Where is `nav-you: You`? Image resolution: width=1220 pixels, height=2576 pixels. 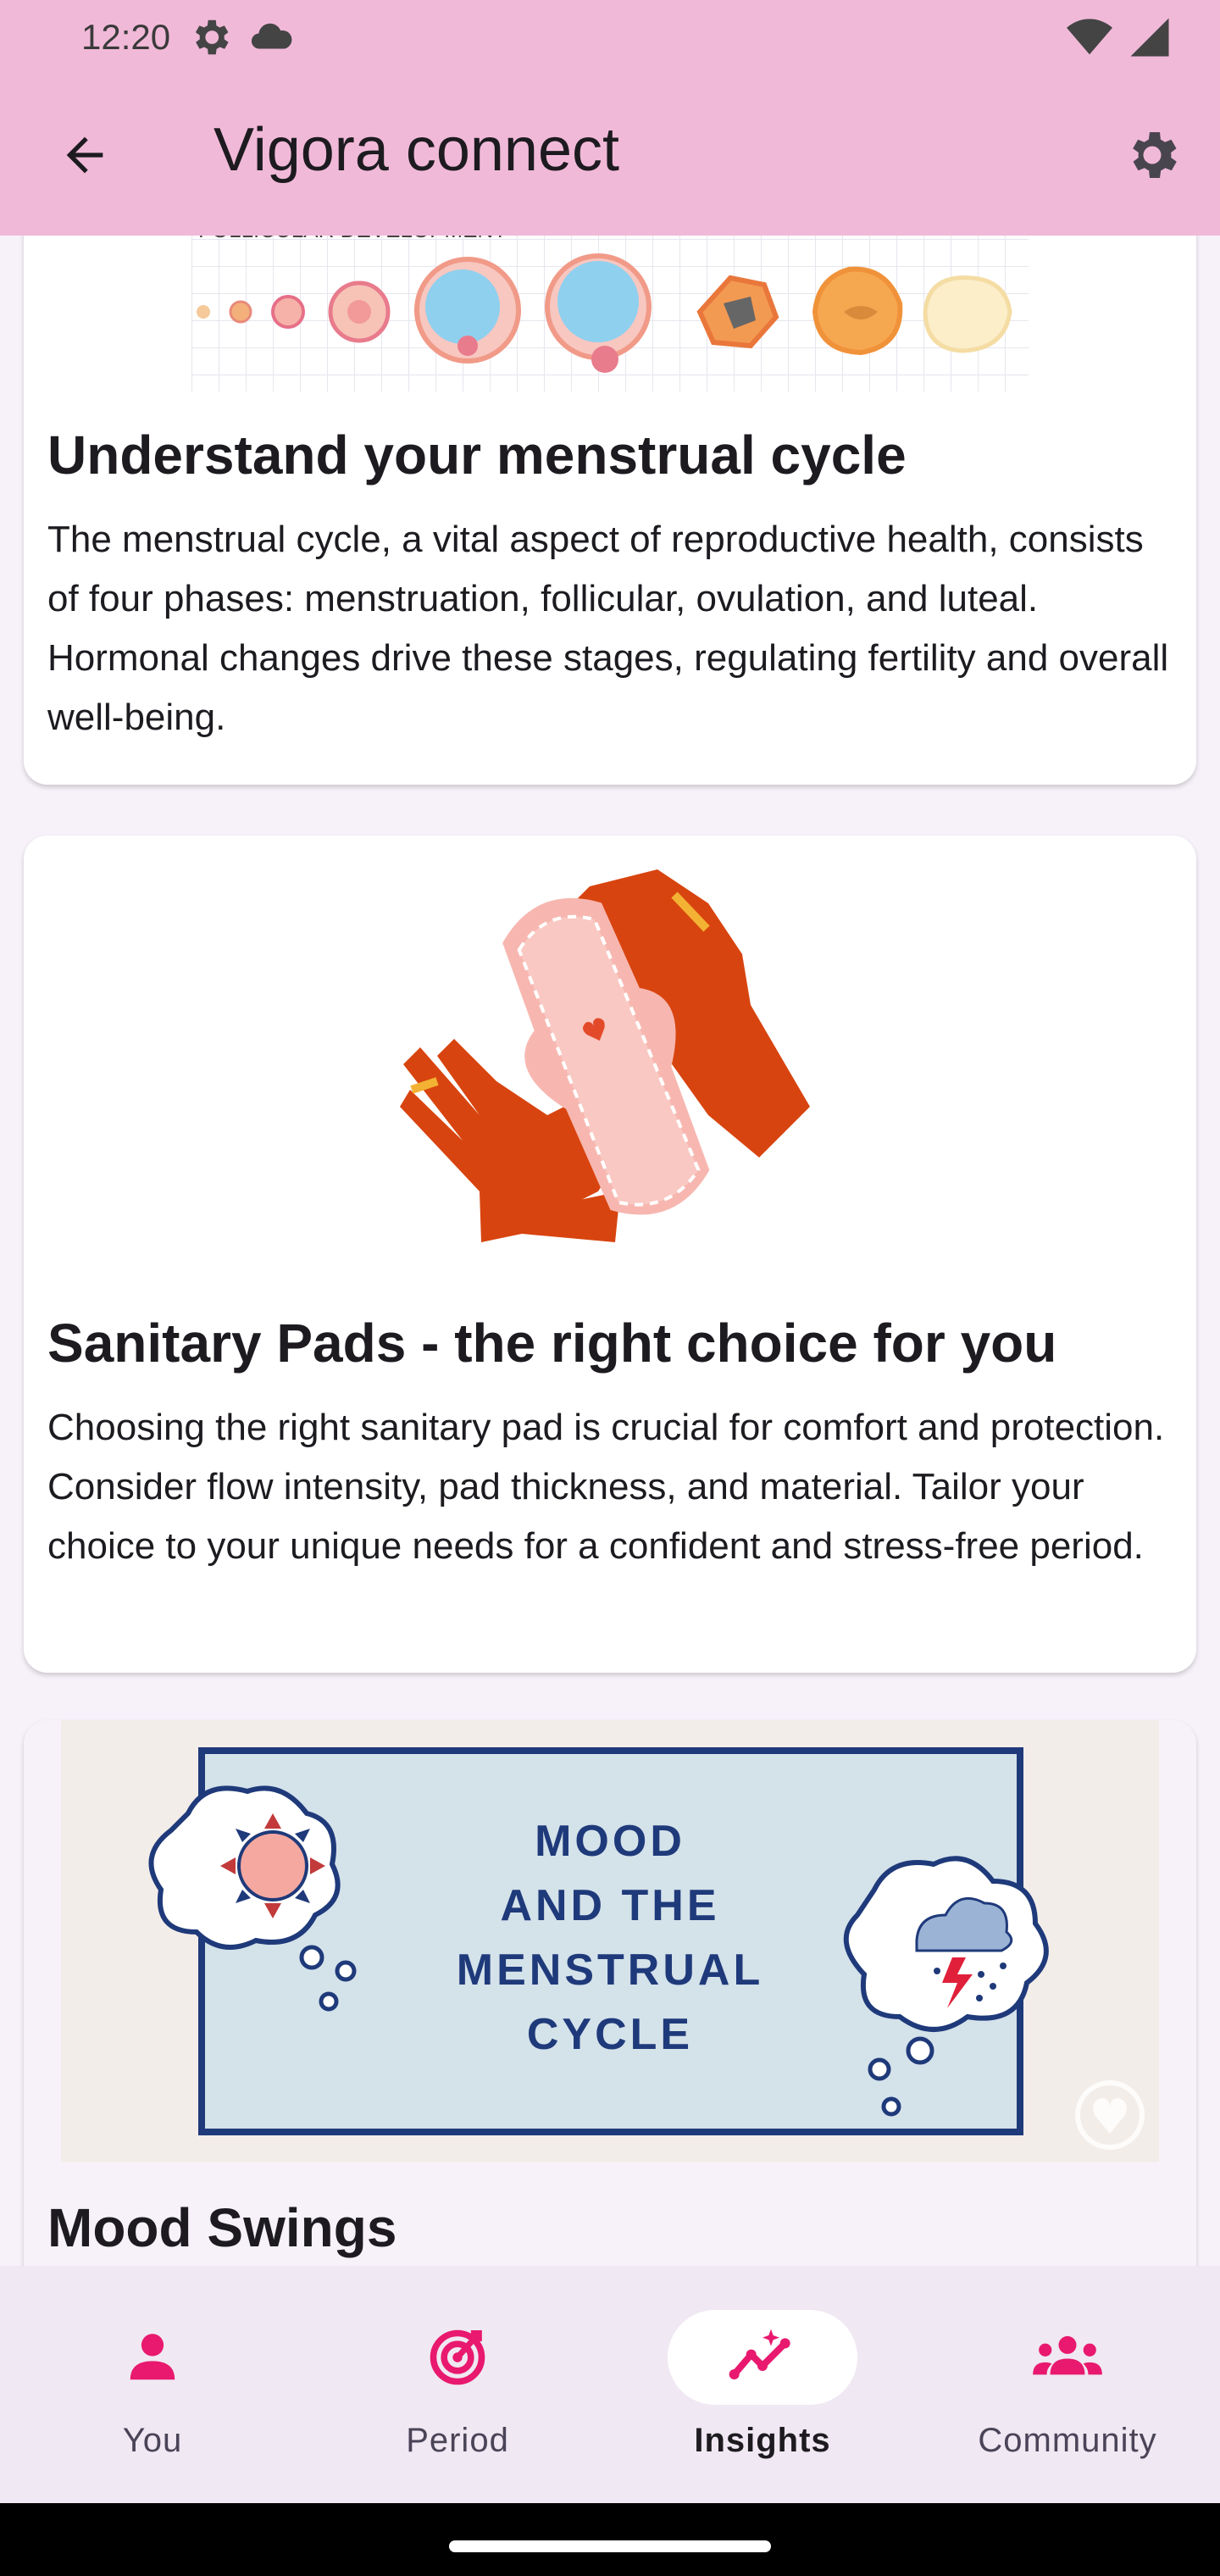 nav-you: You is located at coordinates (152, 2384).